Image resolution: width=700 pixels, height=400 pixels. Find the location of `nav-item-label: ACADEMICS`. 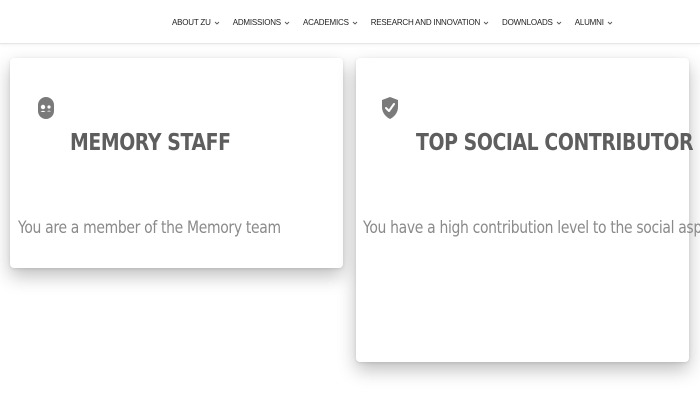

nav-item-label: ACADEMICS is located at coordinates (325, 22).